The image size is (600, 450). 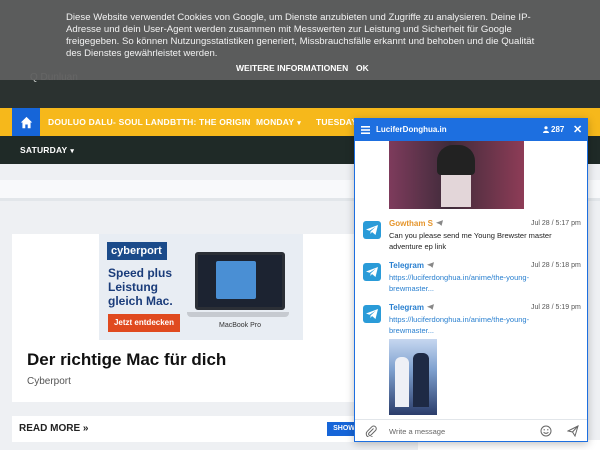 What do you see at coordinates (210, 429) in the screenshot?
I see `read-more-bar: READ MORE » SHOW` at bounding box center [210, 429].